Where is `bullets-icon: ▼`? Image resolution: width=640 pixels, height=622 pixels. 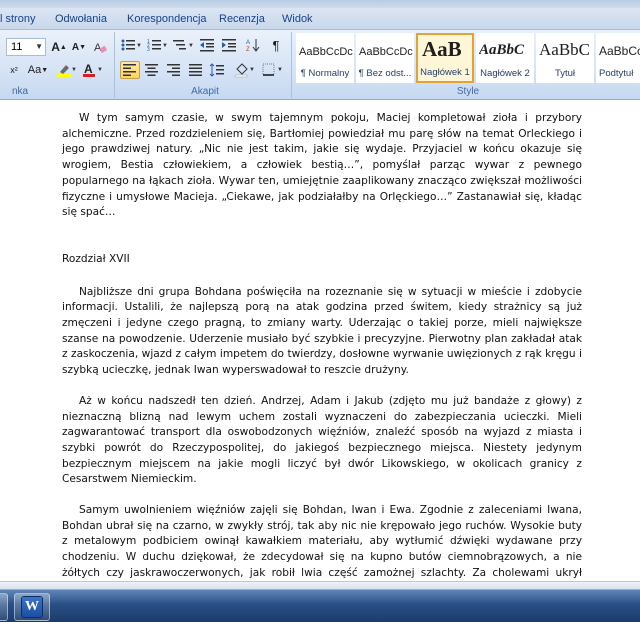
bullets-icon: ▼ is located at coordinates (131, 45).